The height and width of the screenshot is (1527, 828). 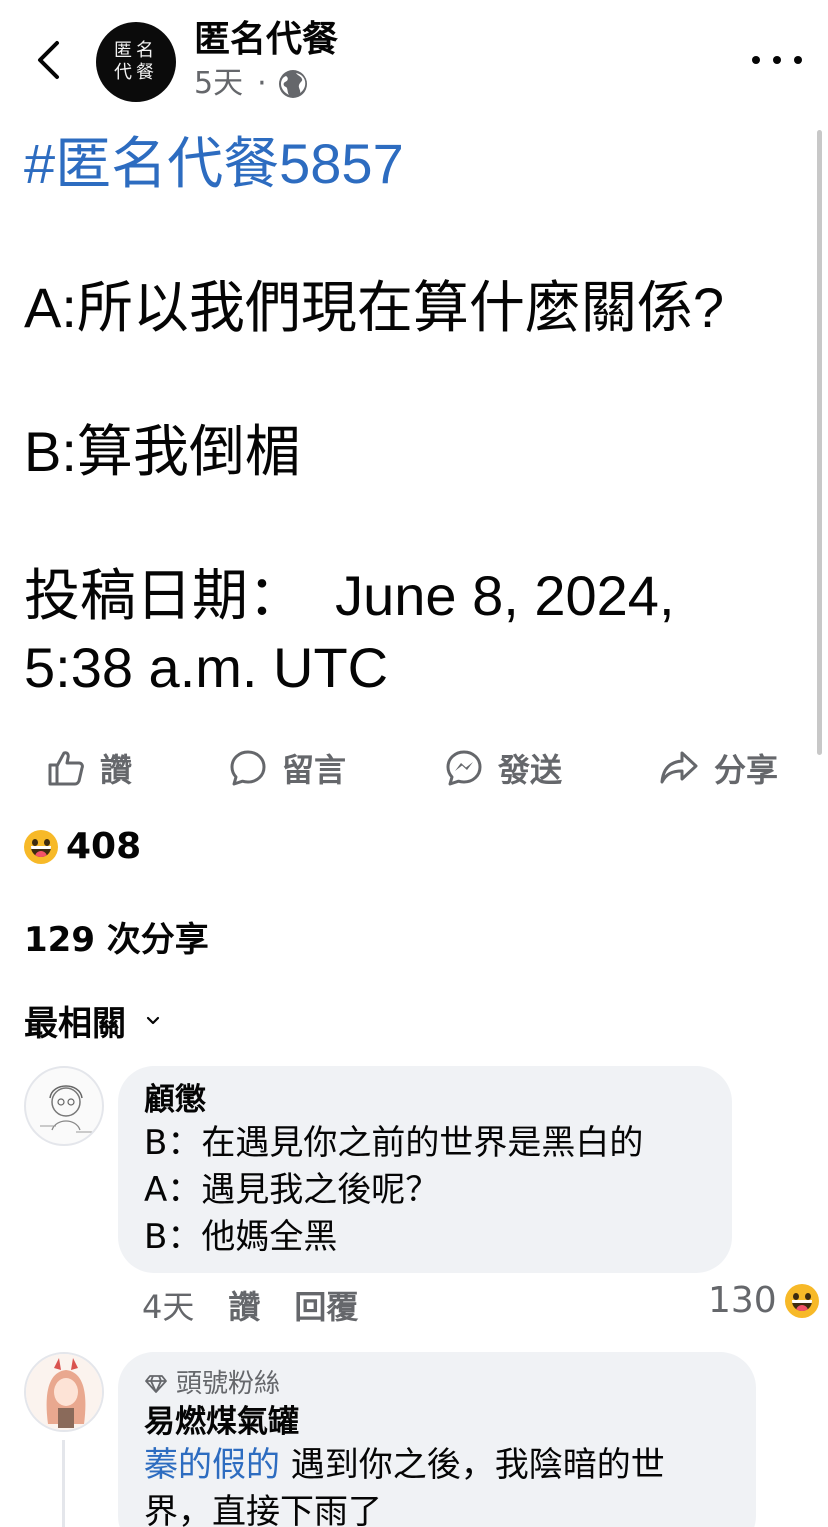 What do you see at coordinates (218, 84) in the screenshot?
I see `post-time: 5天` at bounding box center [218, 84].